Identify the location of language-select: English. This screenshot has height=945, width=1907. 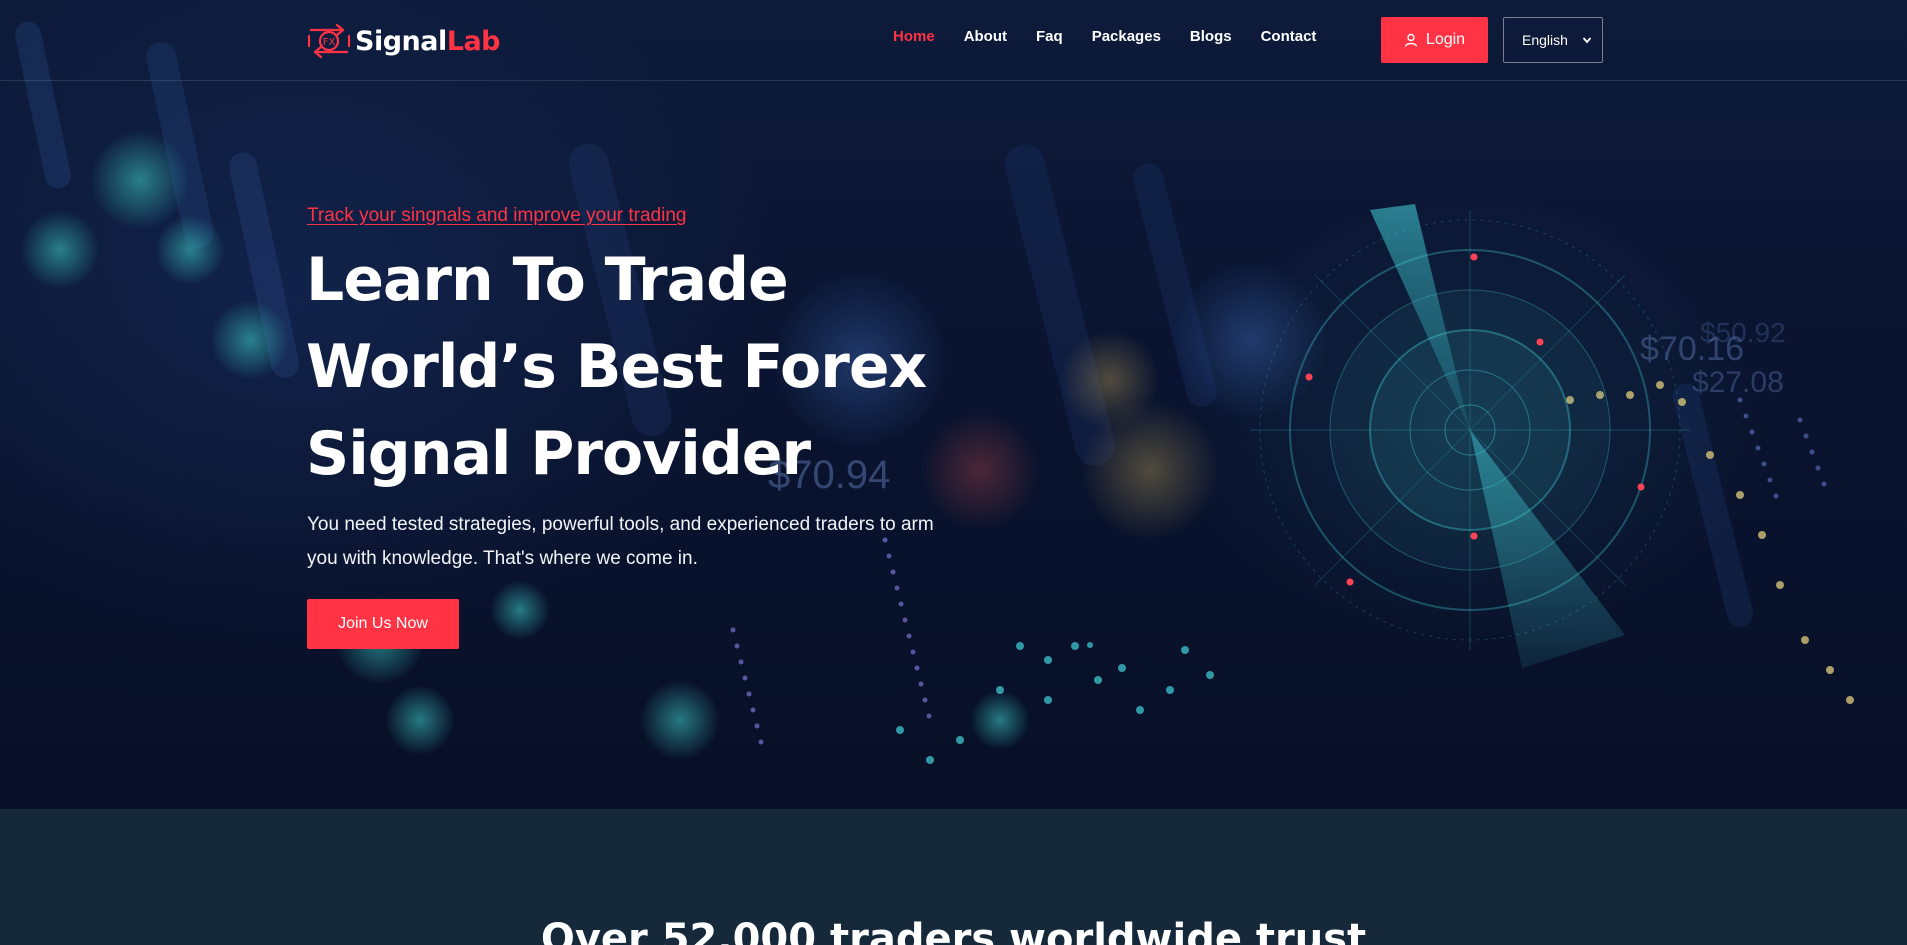
(1553, 40).